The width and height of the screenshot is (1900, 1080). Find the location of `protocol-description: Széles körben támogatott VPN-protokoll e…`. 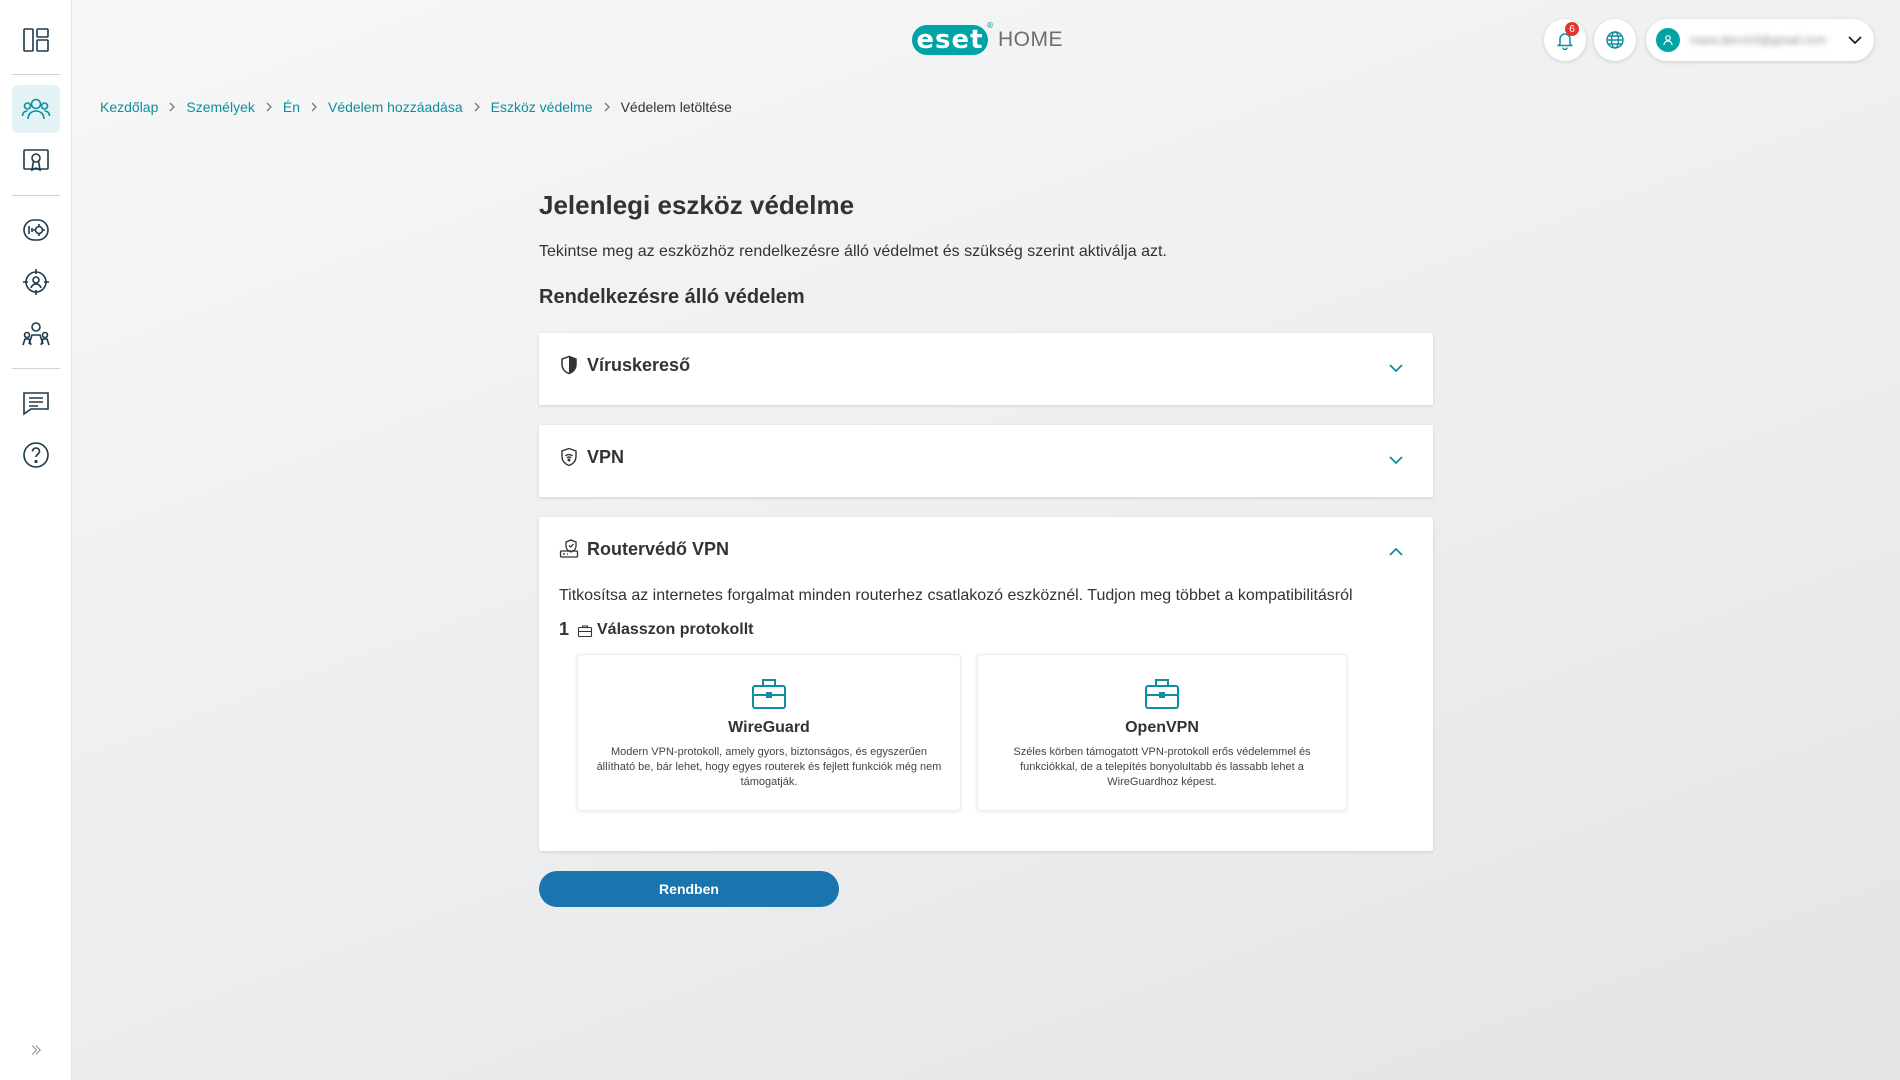

protocol-description: Széles körben támogatott VPN-protokoll e… is located at coordinates (1162, 767).